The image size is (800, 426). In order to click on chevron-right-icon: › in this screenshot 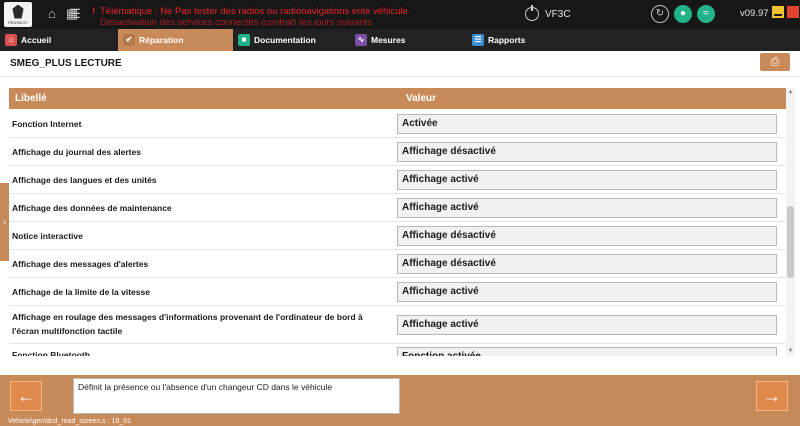, I will do `click(4, 222)`.